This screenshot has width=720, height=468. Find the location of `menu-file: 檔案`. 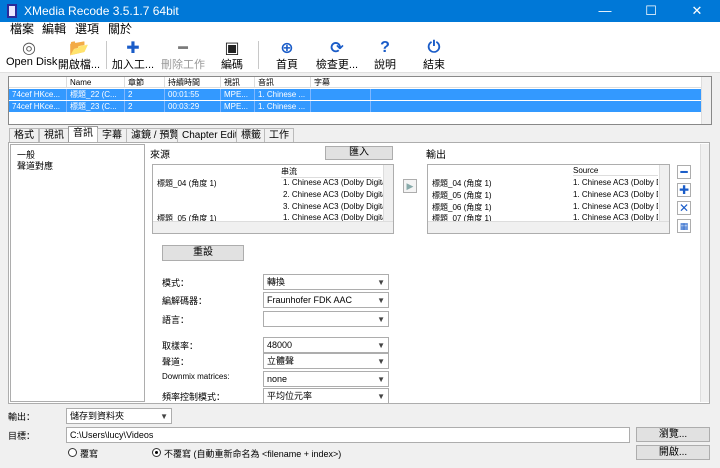

menu-file: 檔案 is located at coordinates (22, 29).